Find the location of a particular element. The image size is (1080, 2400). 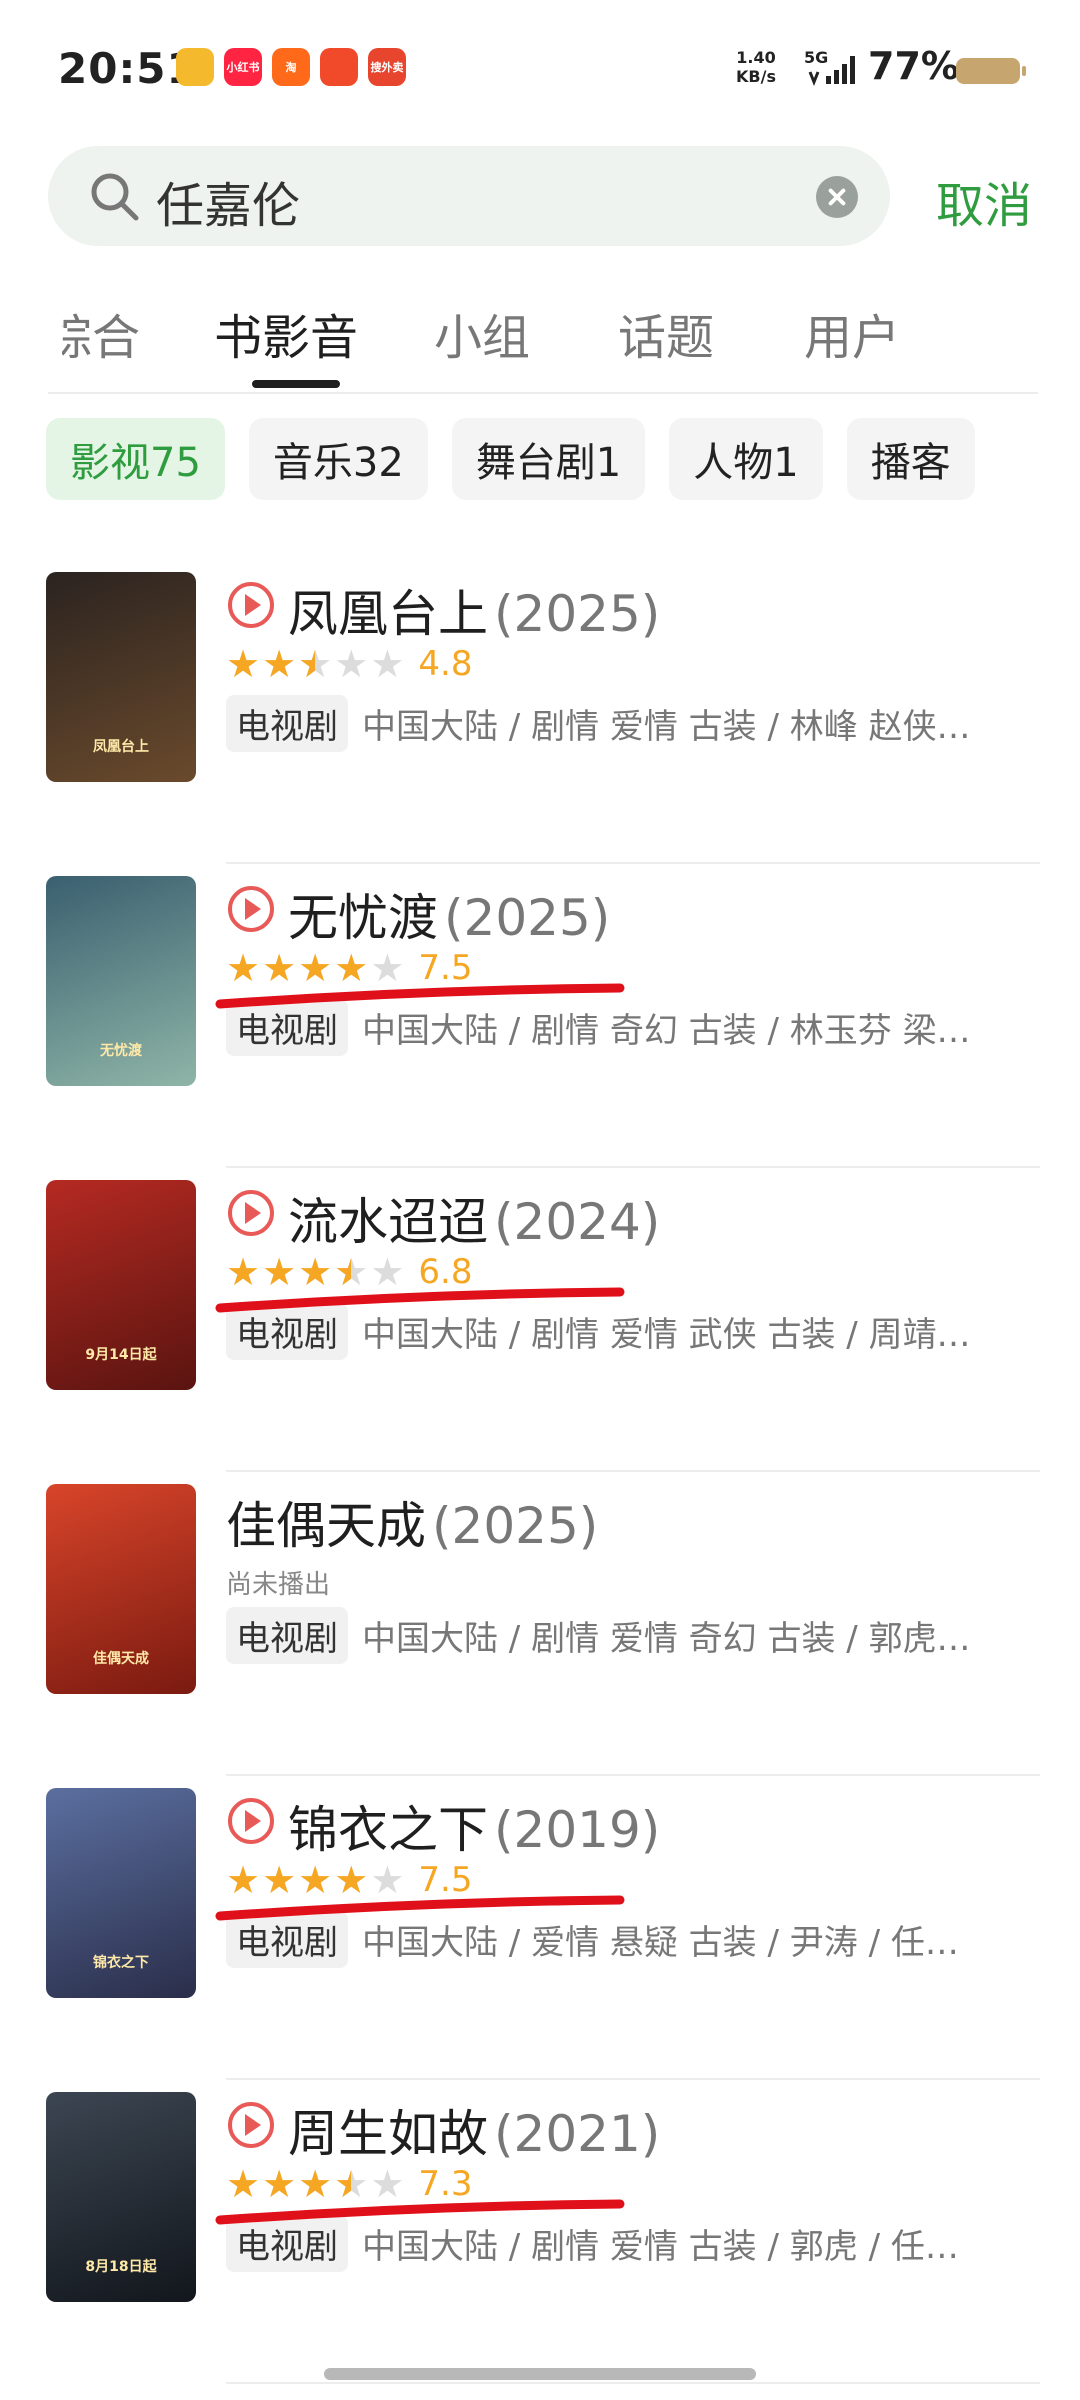

weibo-icon is located at coordinates (195, 67).